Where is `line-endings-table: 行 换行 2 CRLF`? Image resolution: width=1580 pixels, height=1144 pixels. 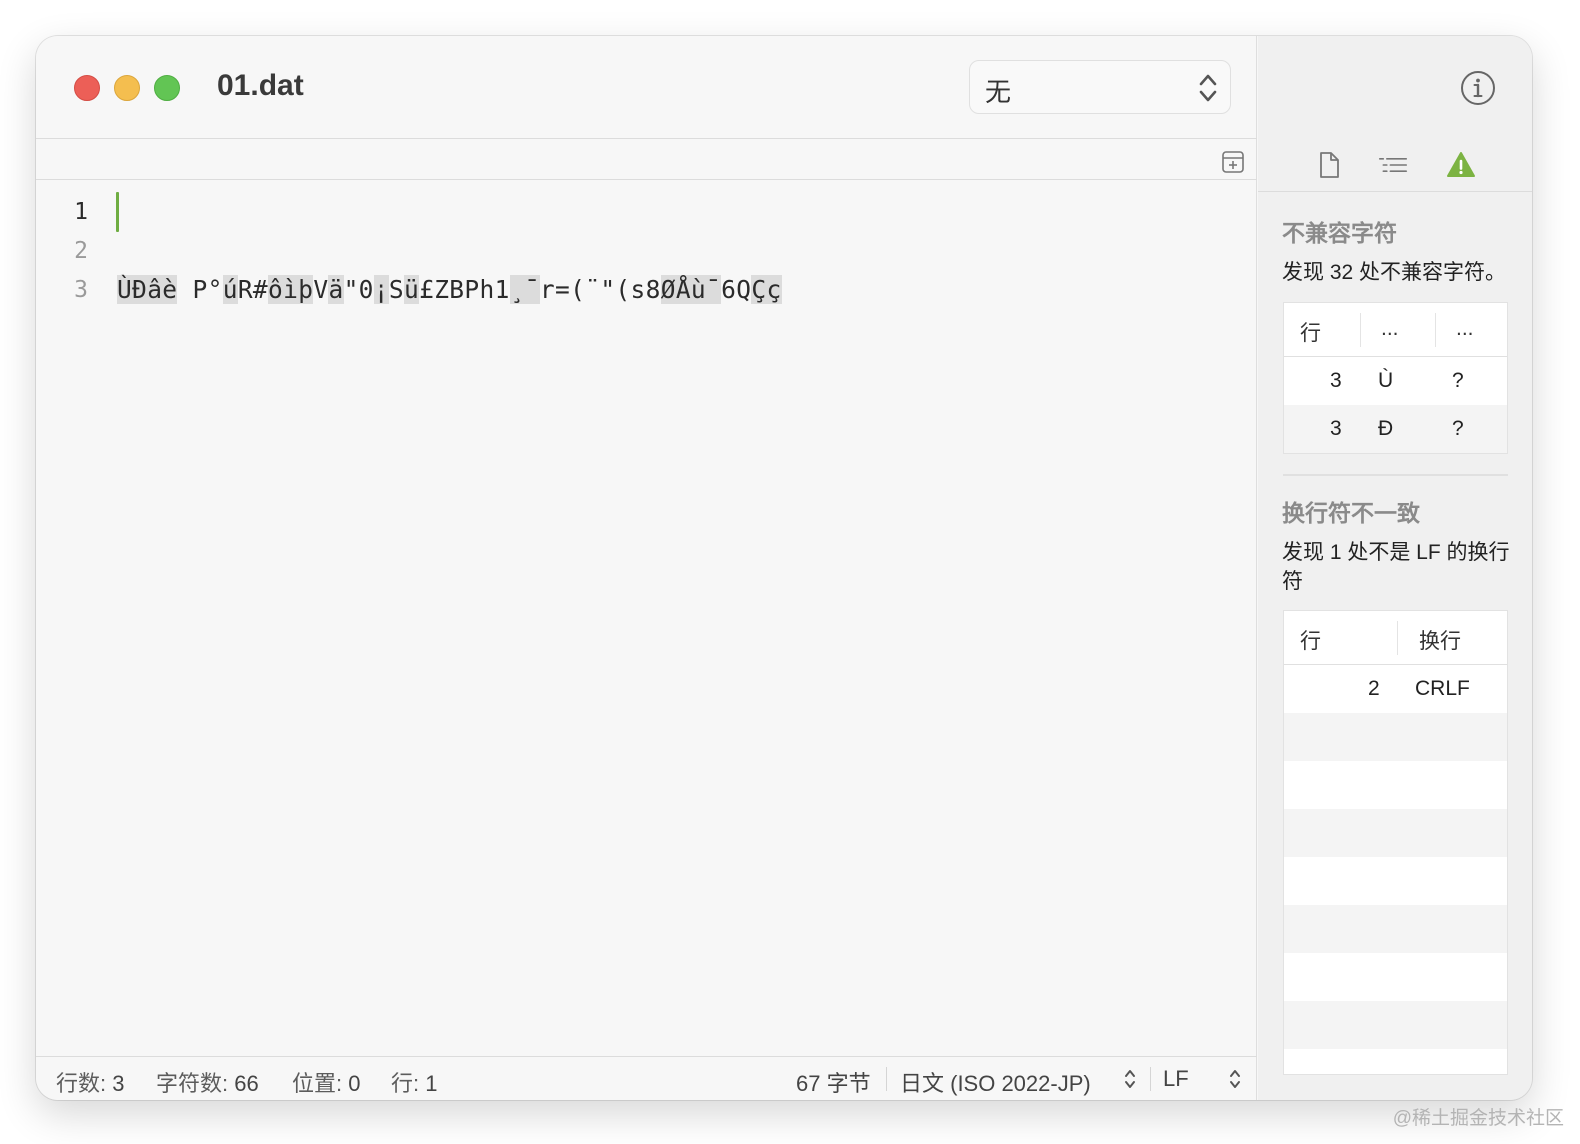
line-endings-table: 行 换行 2 CRLF is located at coordinates (1395, 842).